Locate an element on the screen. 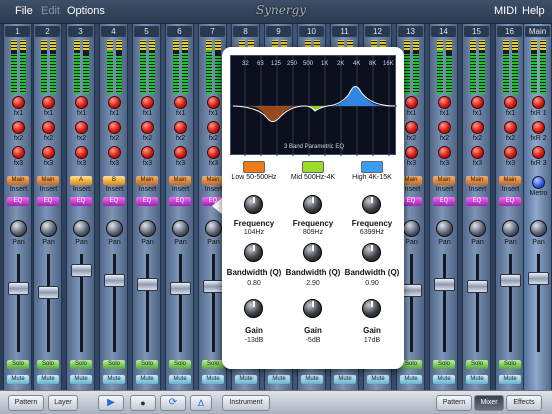  menu-options: Options is located at coordinates (86, 11).